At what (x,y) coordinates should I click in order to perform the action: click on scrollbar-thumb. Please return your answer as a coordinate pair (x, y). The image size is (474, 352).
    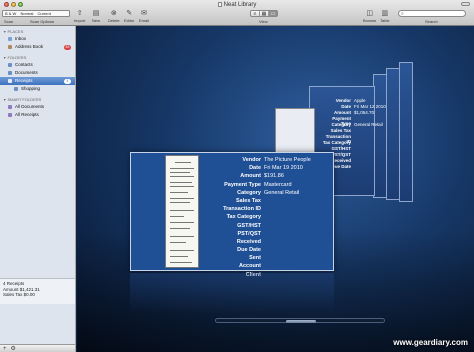
    Looking at the image, I should click on (301, 321).